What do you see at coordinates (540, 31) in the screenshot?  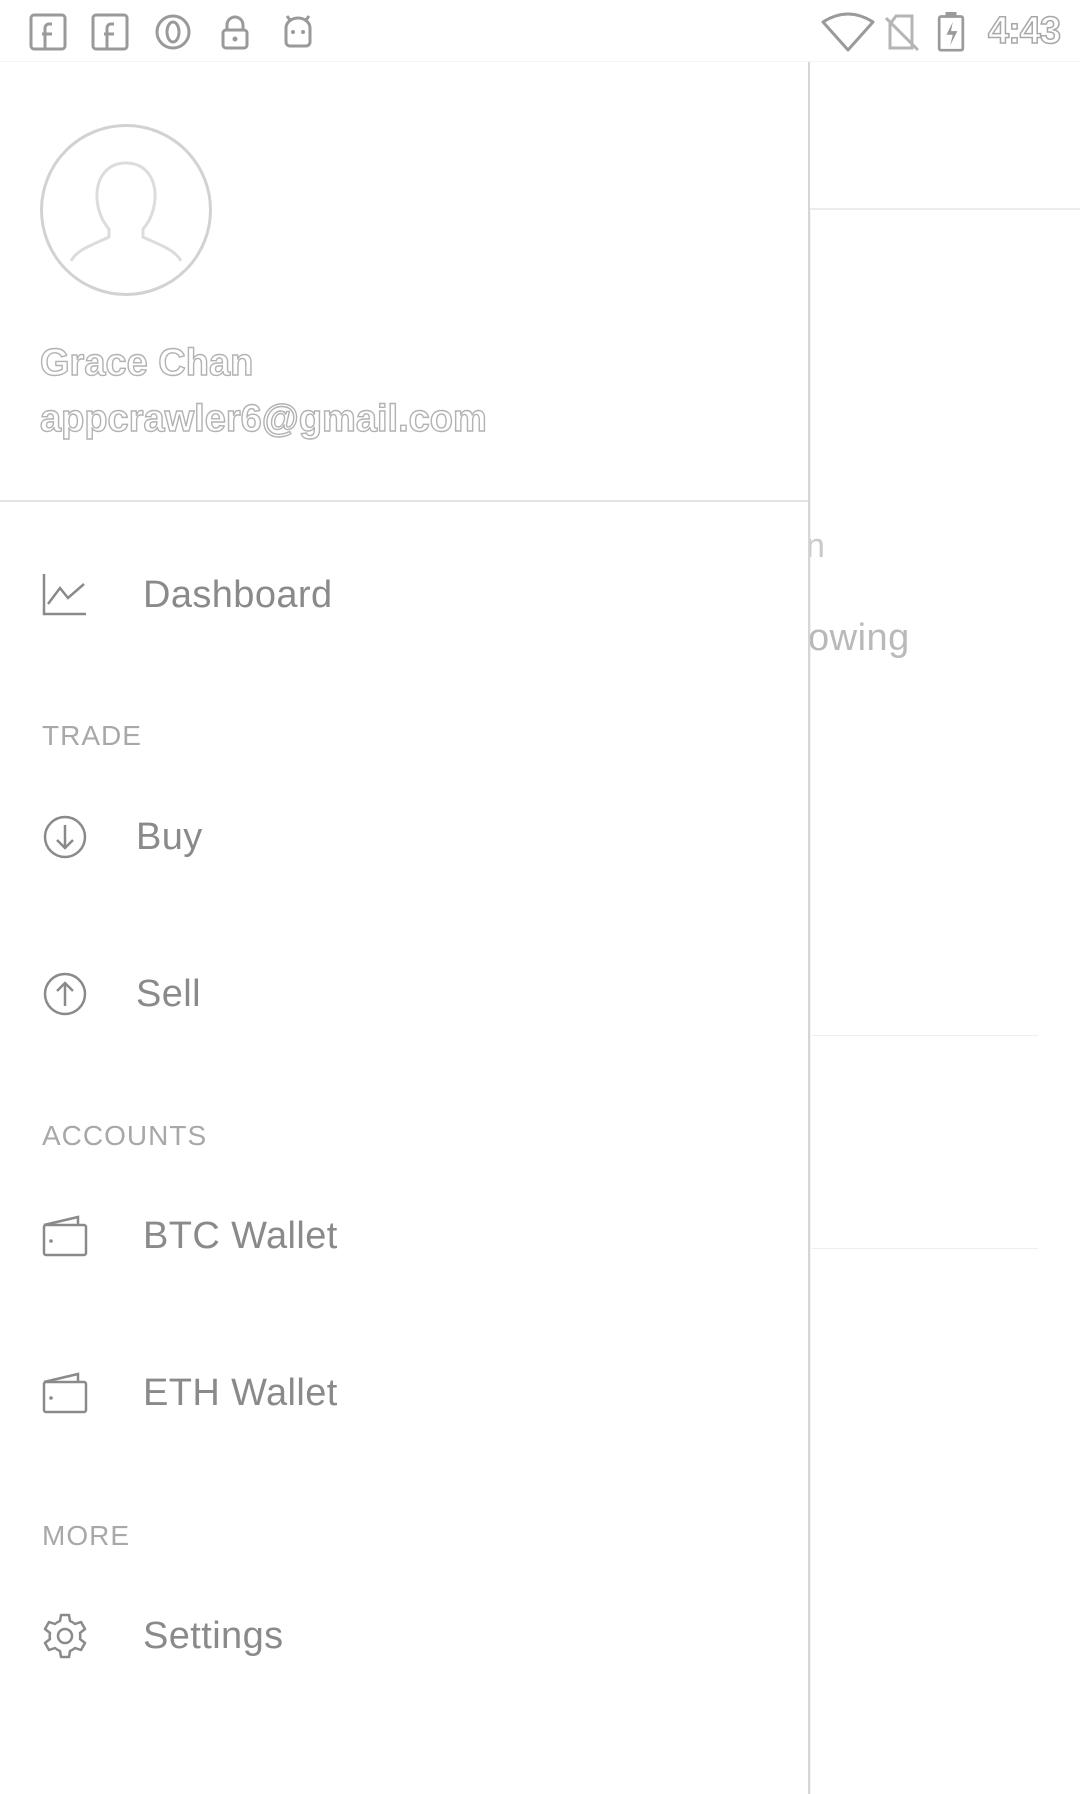 I see `status-bar: 4:43` at bounding box center [540, 31].